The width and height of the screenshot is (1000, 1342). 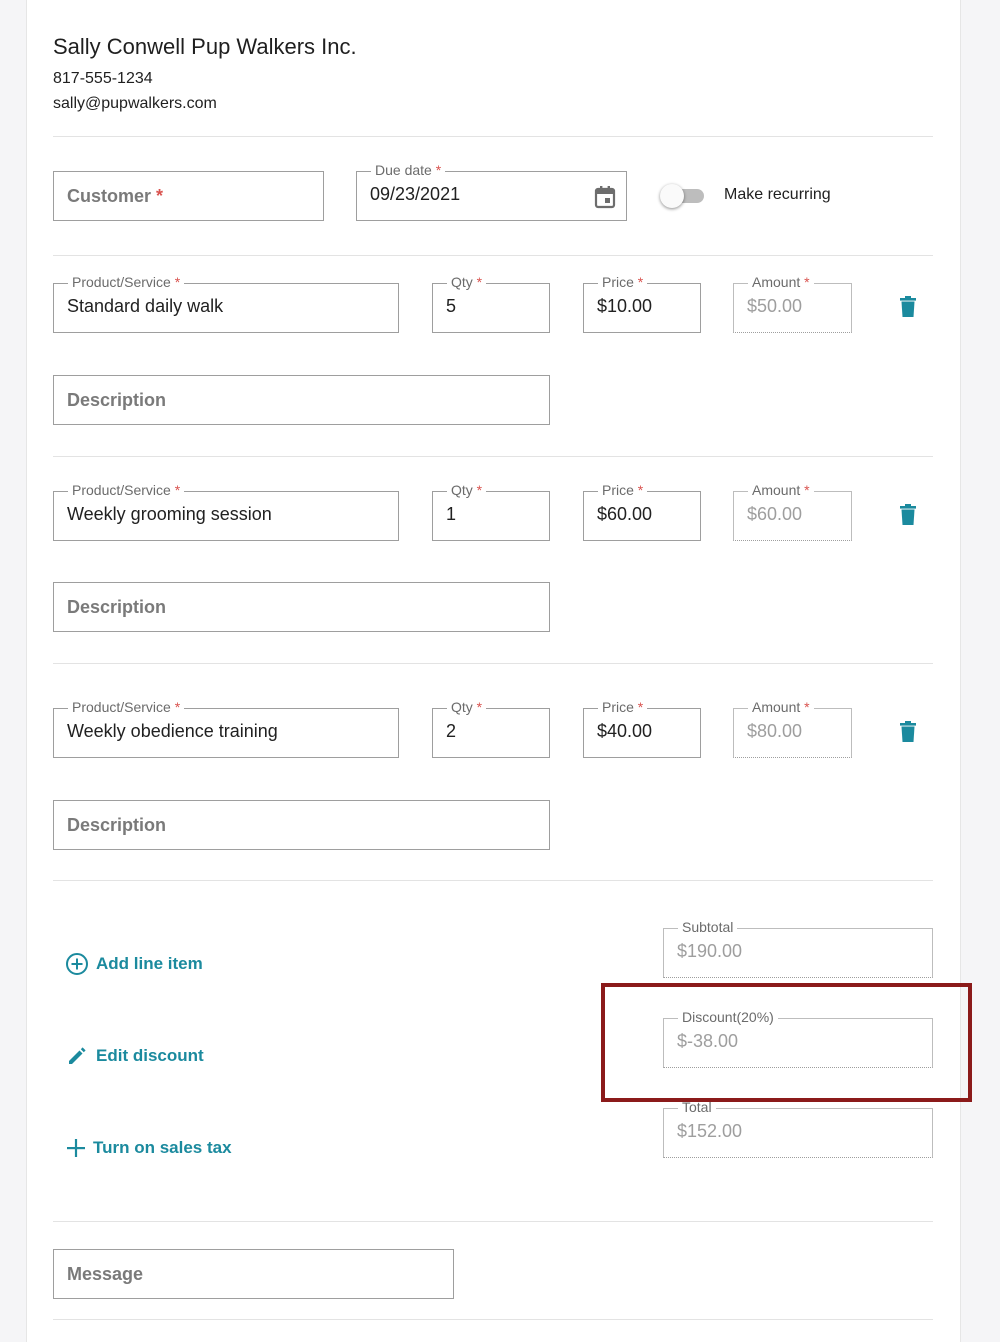 I want to click on product-value: Weekly grooming session, so click(x=169, y=514).